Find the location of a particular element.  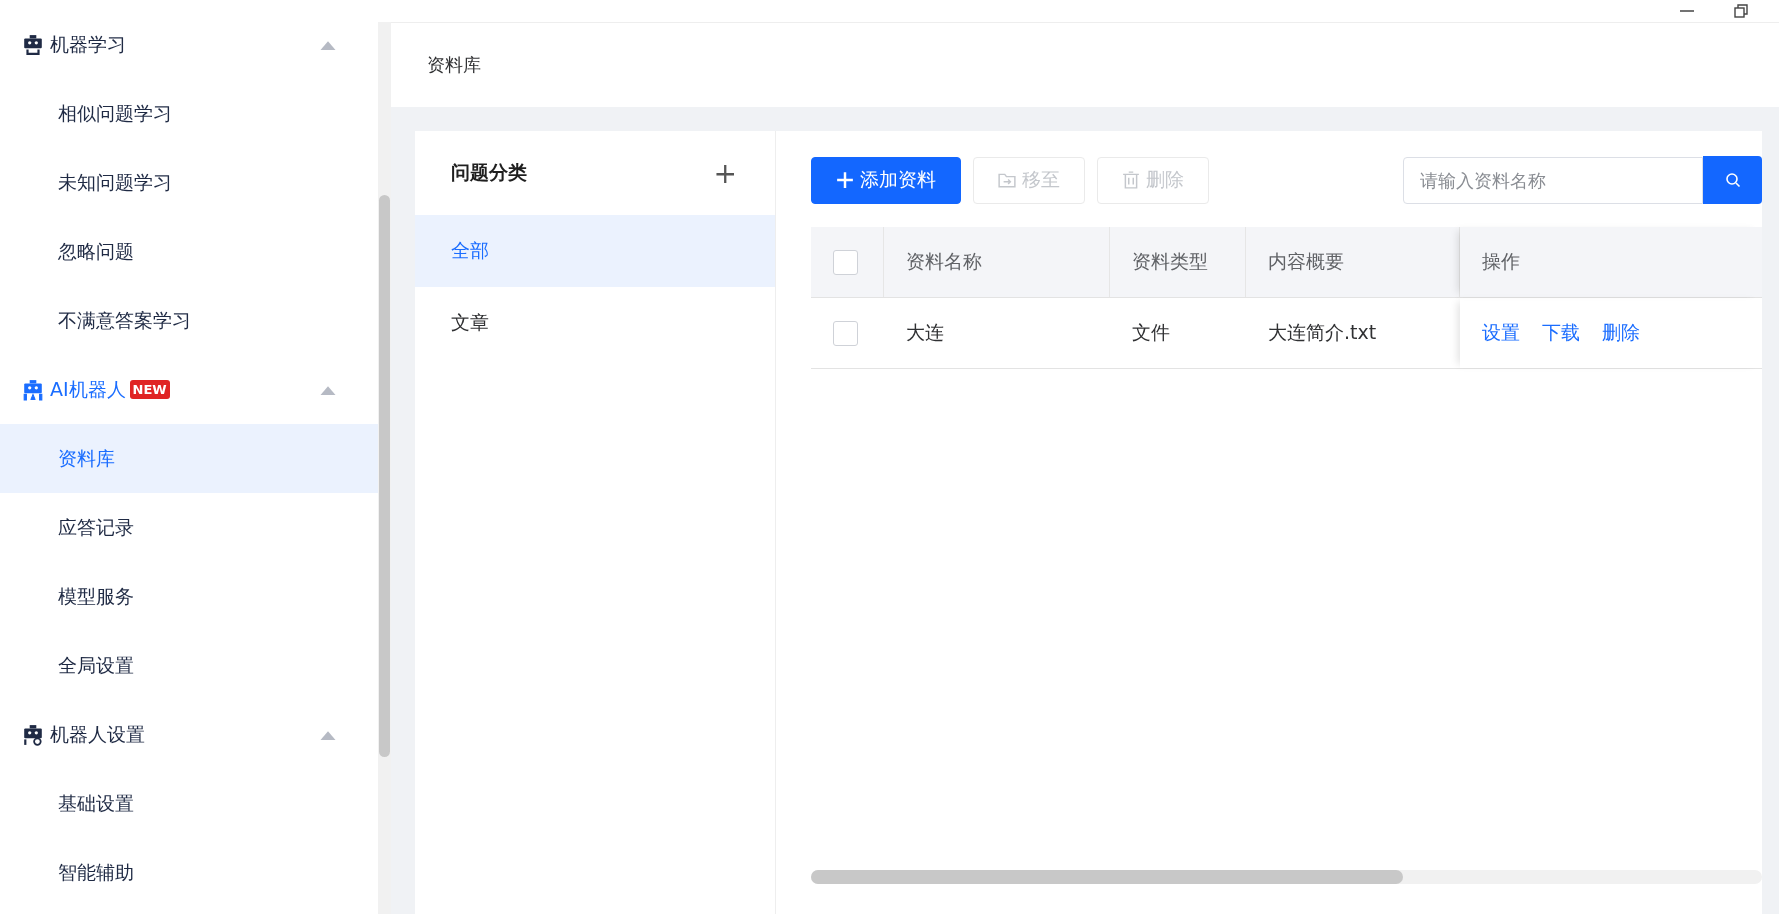

search-icon is located at coordinates (1732, 180).